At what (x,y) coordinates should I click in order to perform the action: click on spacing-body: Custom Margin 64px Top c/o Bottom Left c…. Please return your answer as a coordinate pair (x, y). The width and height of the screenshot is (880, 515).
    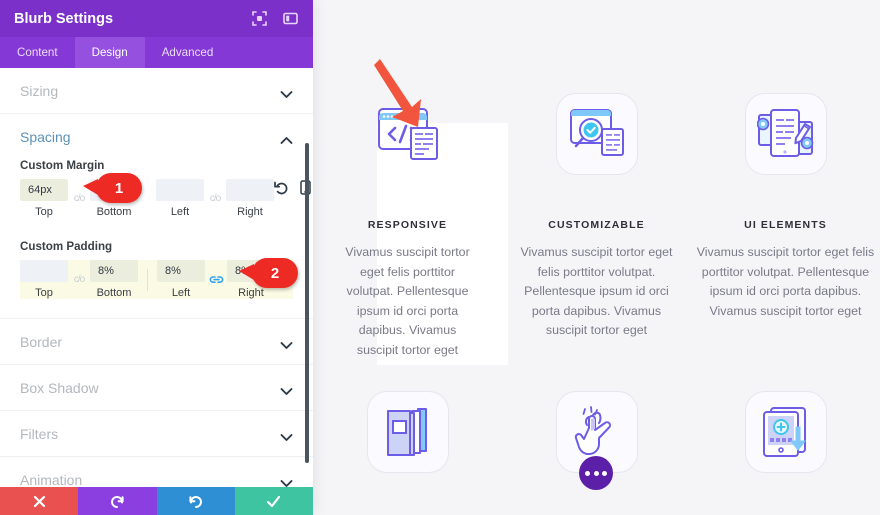
    Looking at the image, I should click on (165, 238).